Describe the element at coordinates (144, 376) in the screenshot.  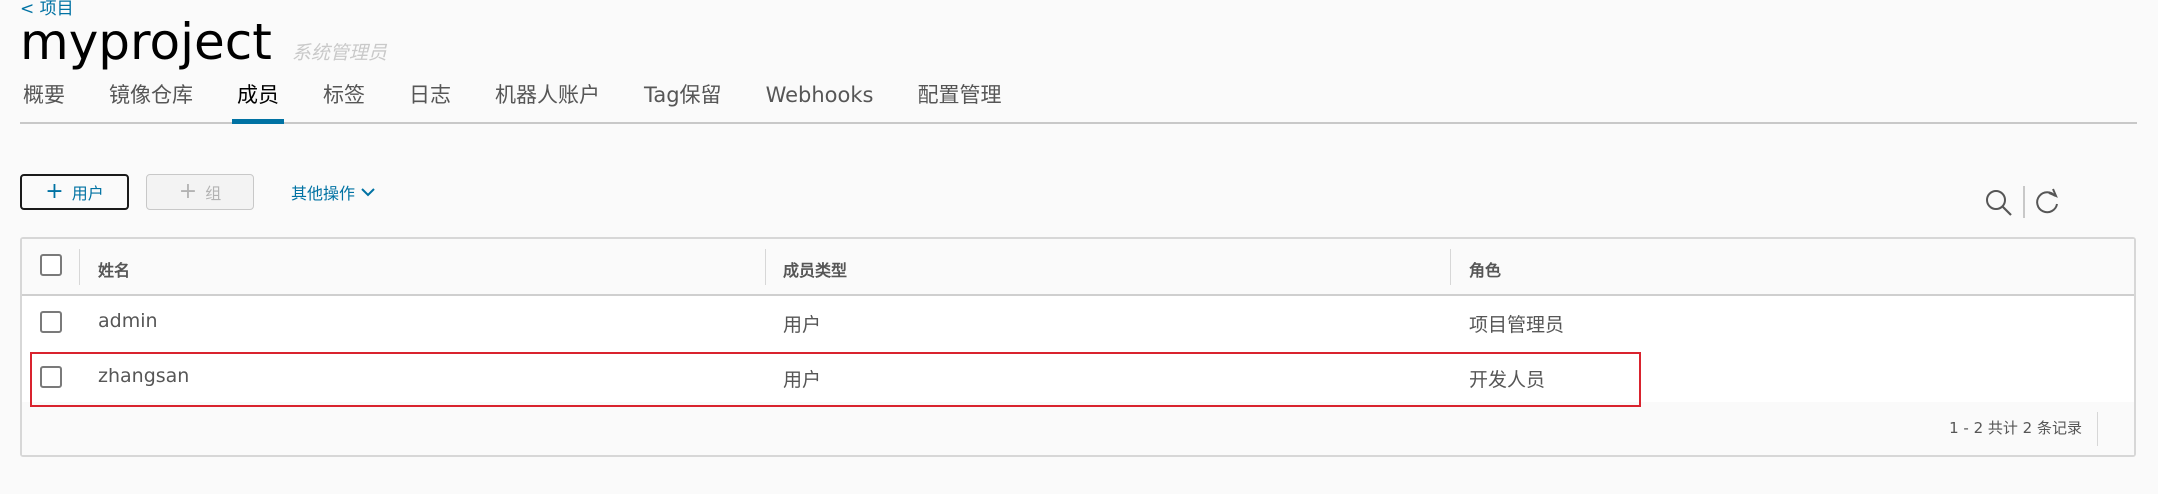
I see `member-name: zhangsan` at that location.